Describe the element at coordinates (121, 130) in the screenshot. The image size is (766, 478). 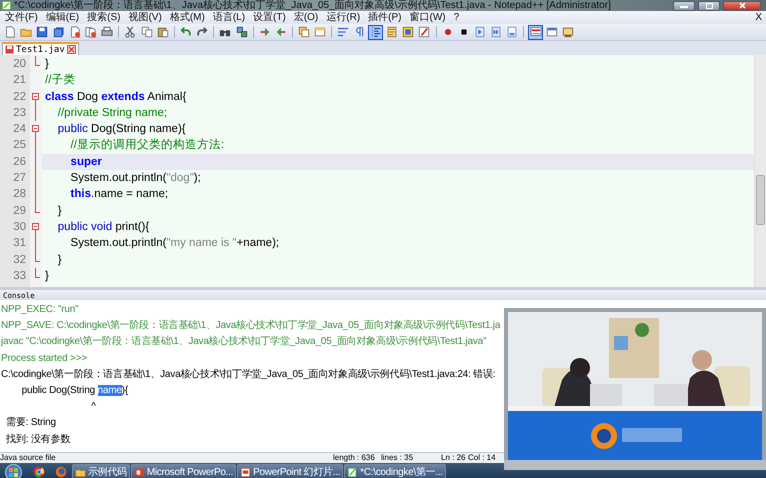
I see `code-line: public Dog(String name){` at that location.